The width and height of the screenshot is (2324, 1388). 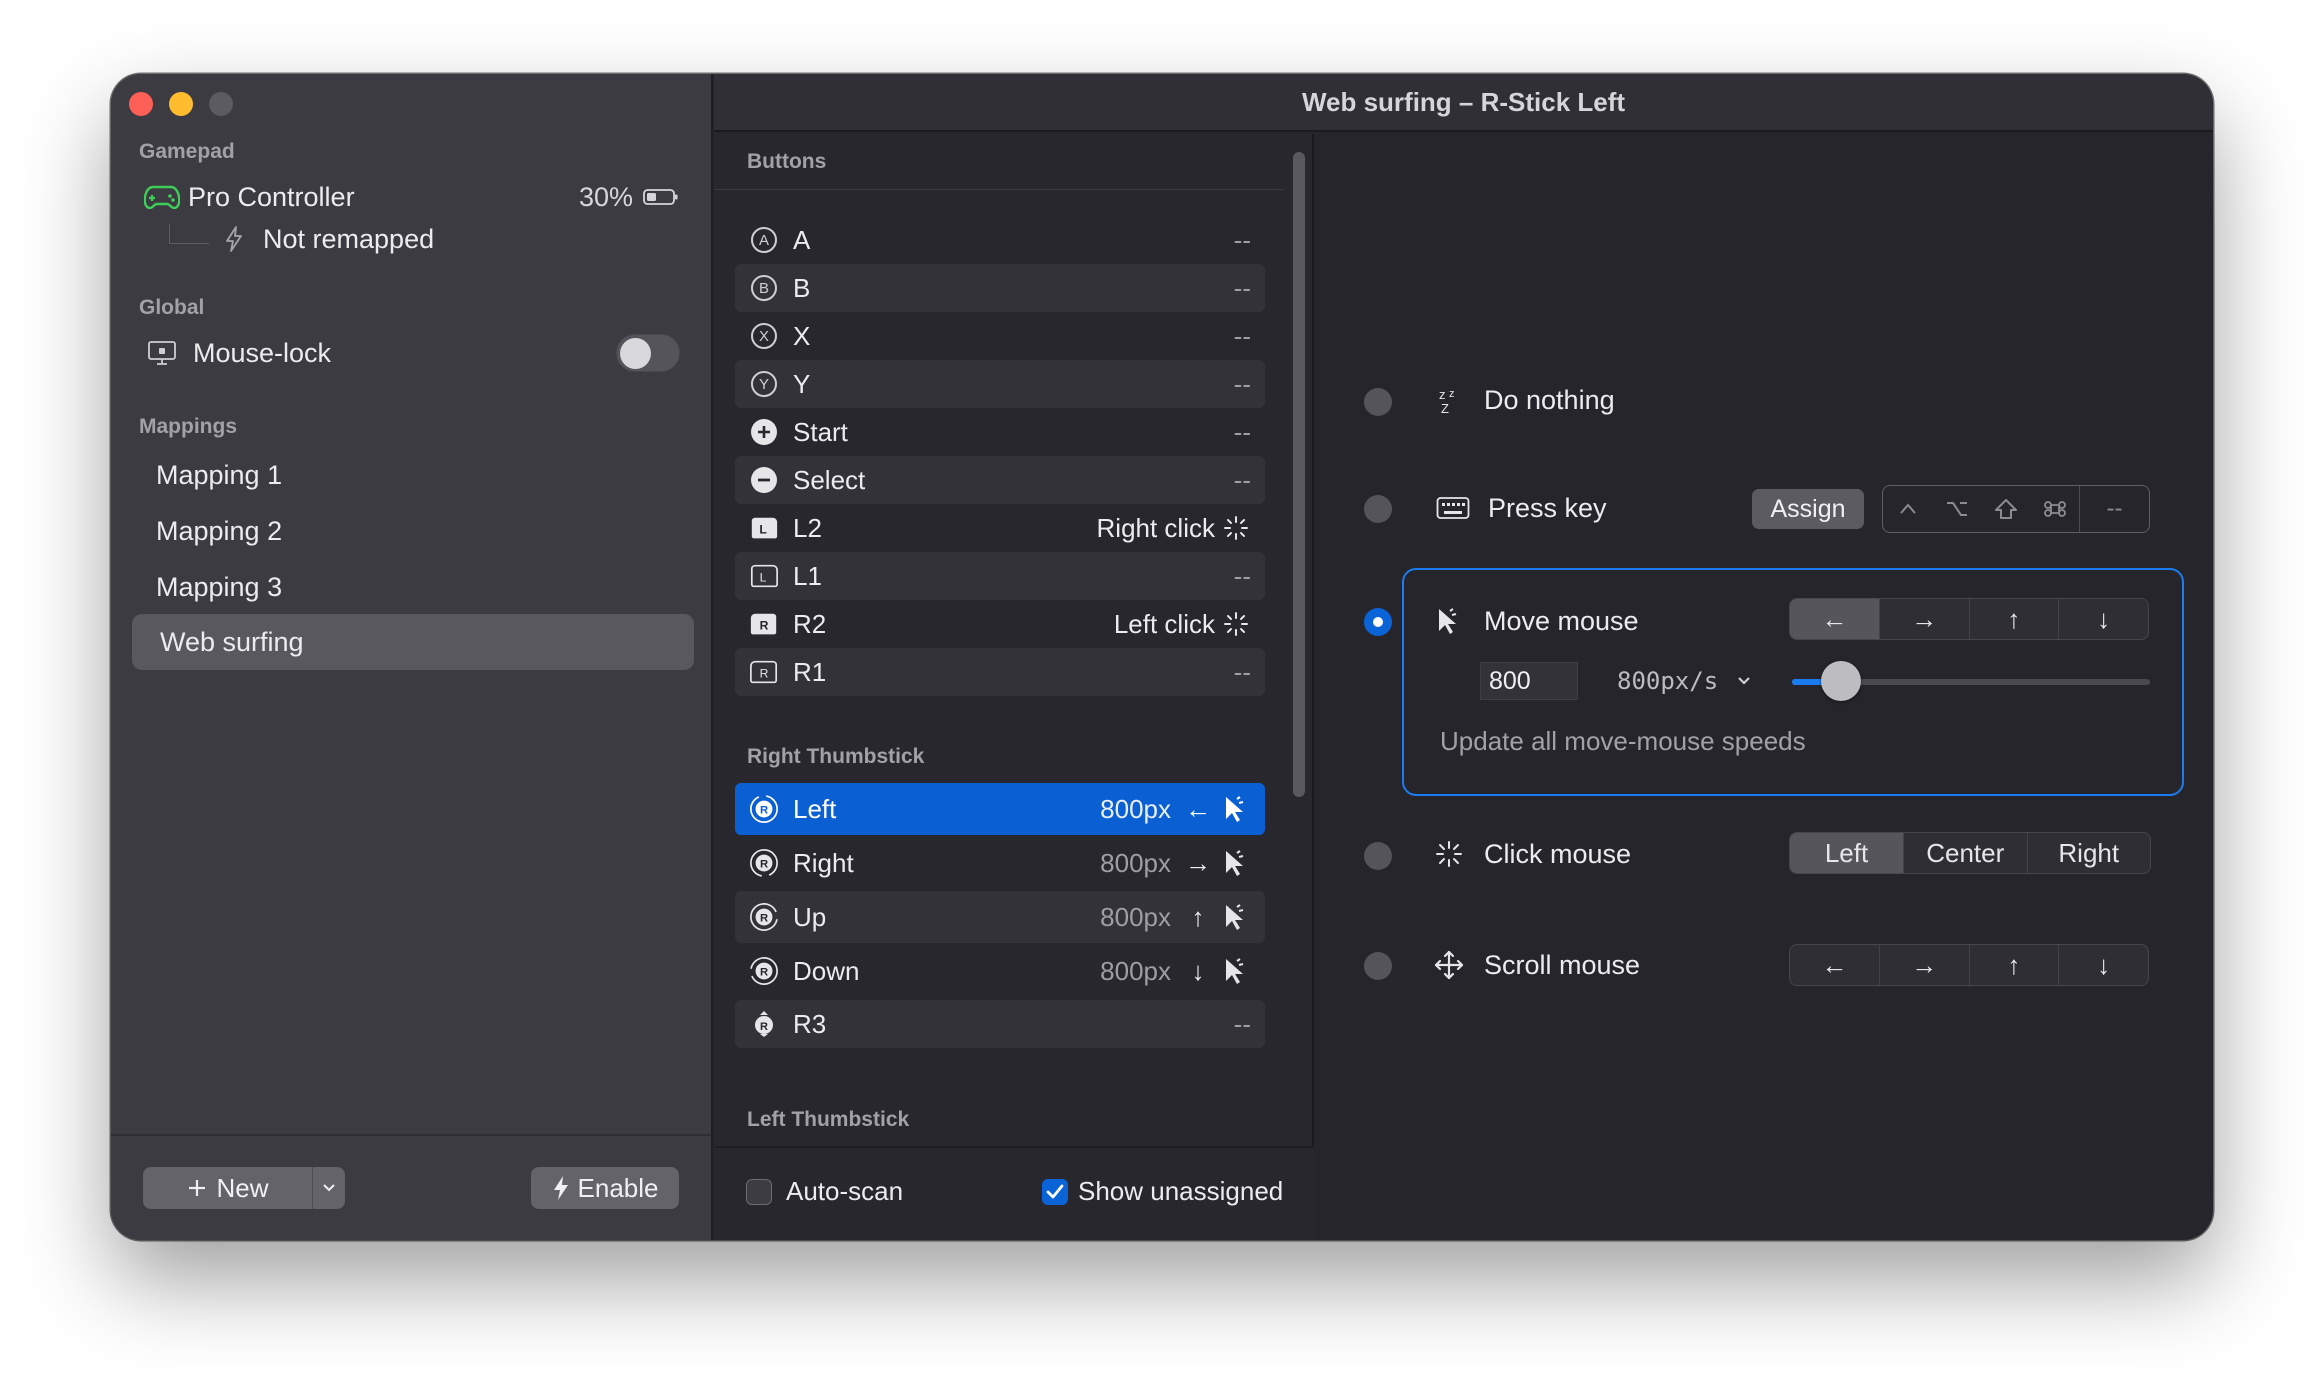 I want to click on click-mouse-radio, so click(x=1378, y=856).